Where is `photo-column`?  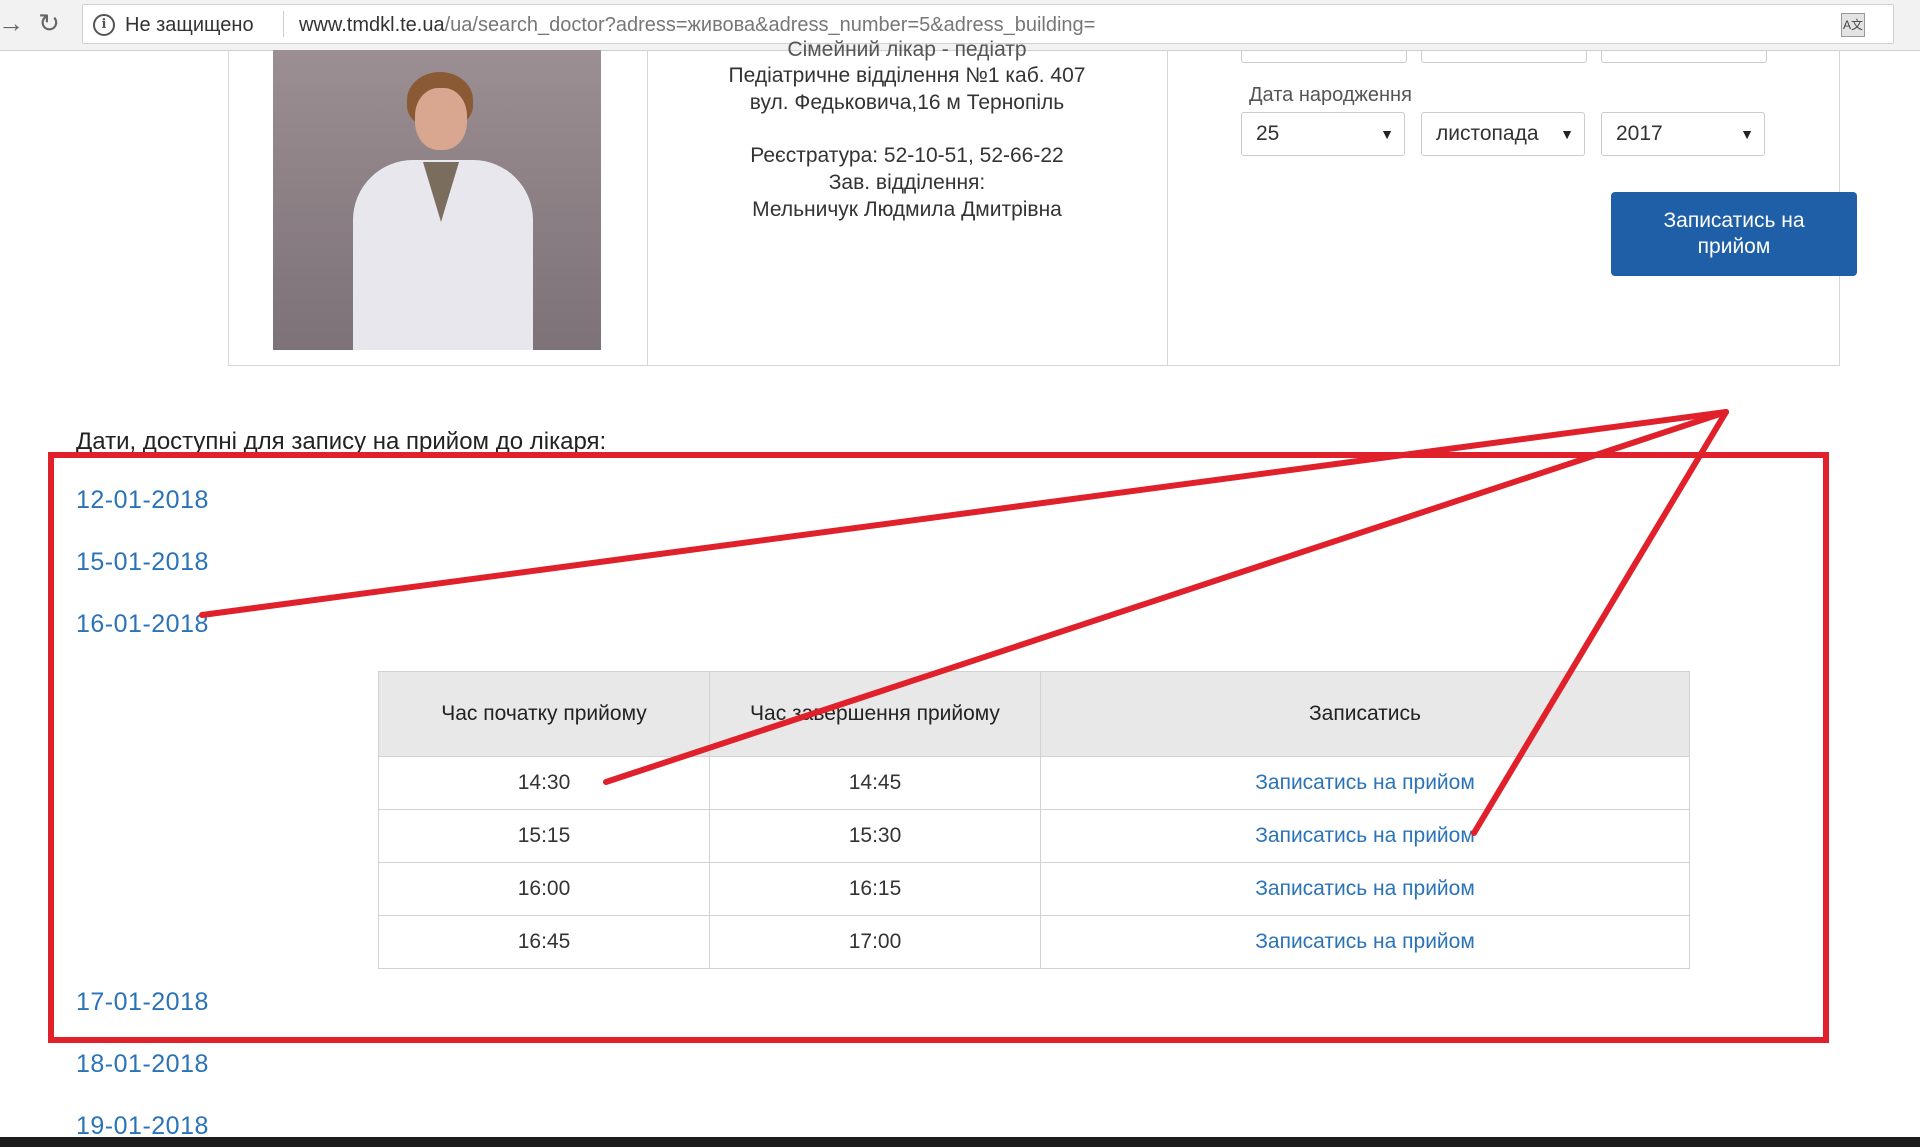 photo-column is located at coordinates (438, 207).